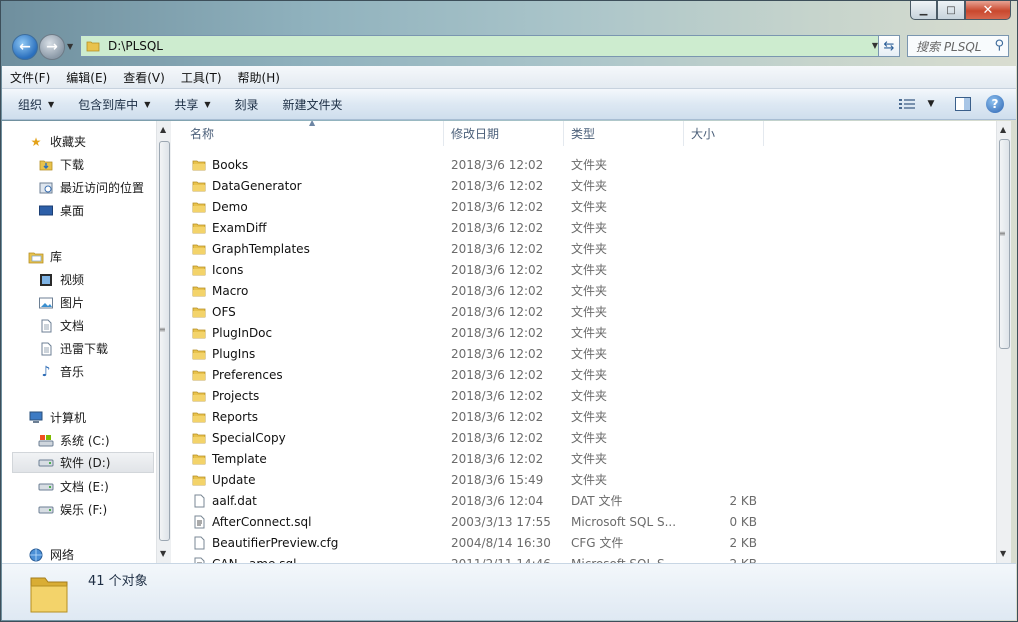 Image resolution: width=1018 pixels, height=622 pixels. I want to click on column-header-name: ▲ 名称, so click(307, 133).